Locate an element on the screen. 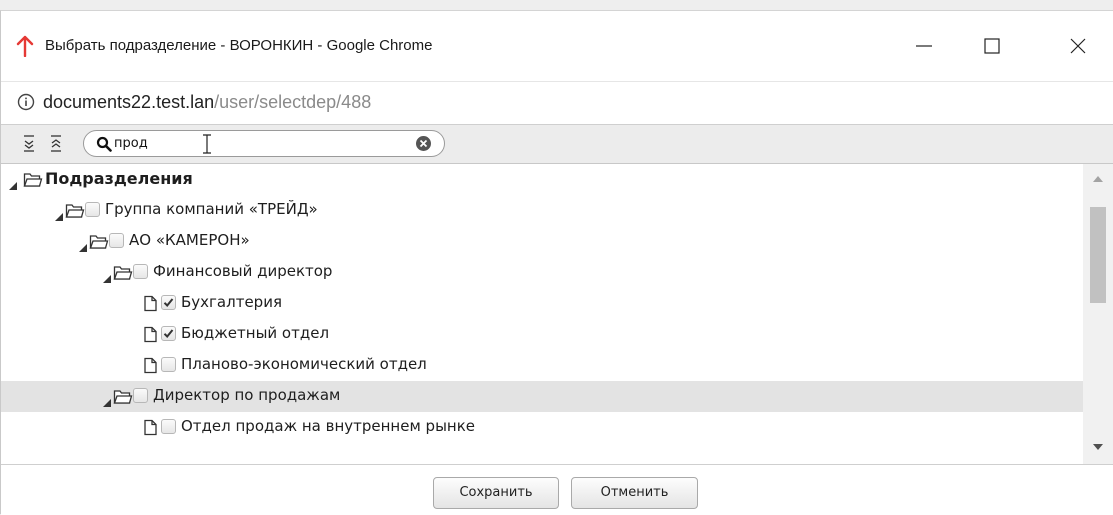 Image resolution: width=1113 pixels, height=515 pixels. tree-node-label: Группа компаний «ТРЕЙД» is located at coordinates (211, 209).